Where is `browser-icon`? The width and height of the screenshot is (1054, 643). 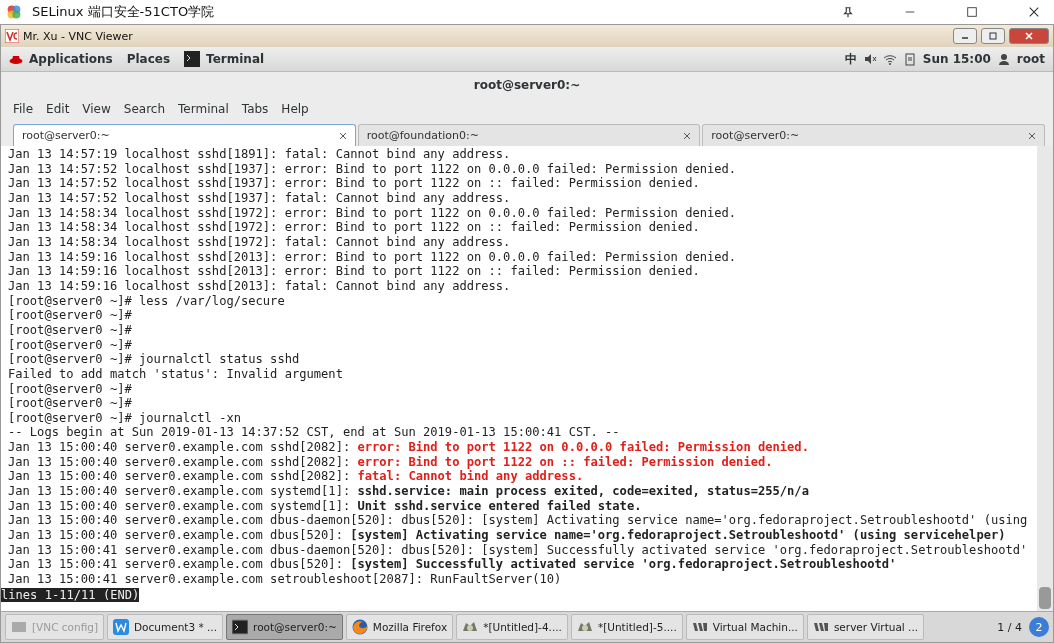
browser-icon is located at coordinates (359, 627).